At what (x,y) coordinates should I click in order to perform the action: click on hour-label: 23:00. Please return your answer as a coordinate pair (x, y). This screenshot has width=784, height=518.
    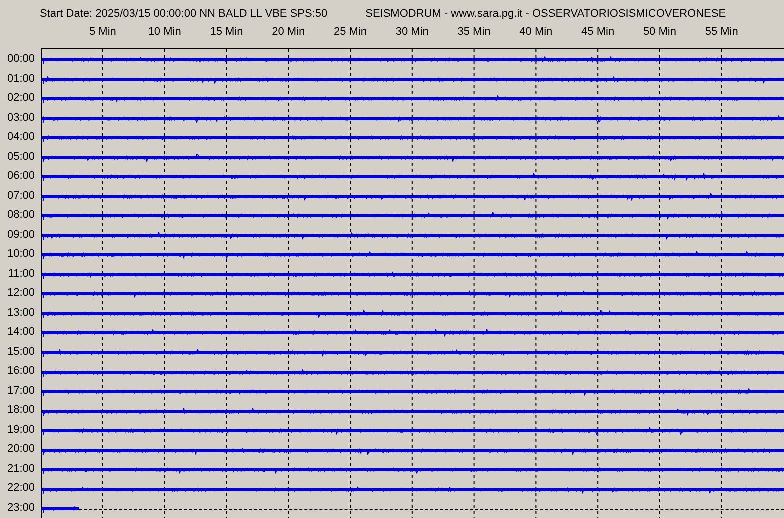
    Looking at the image, I should click on (21, 508).